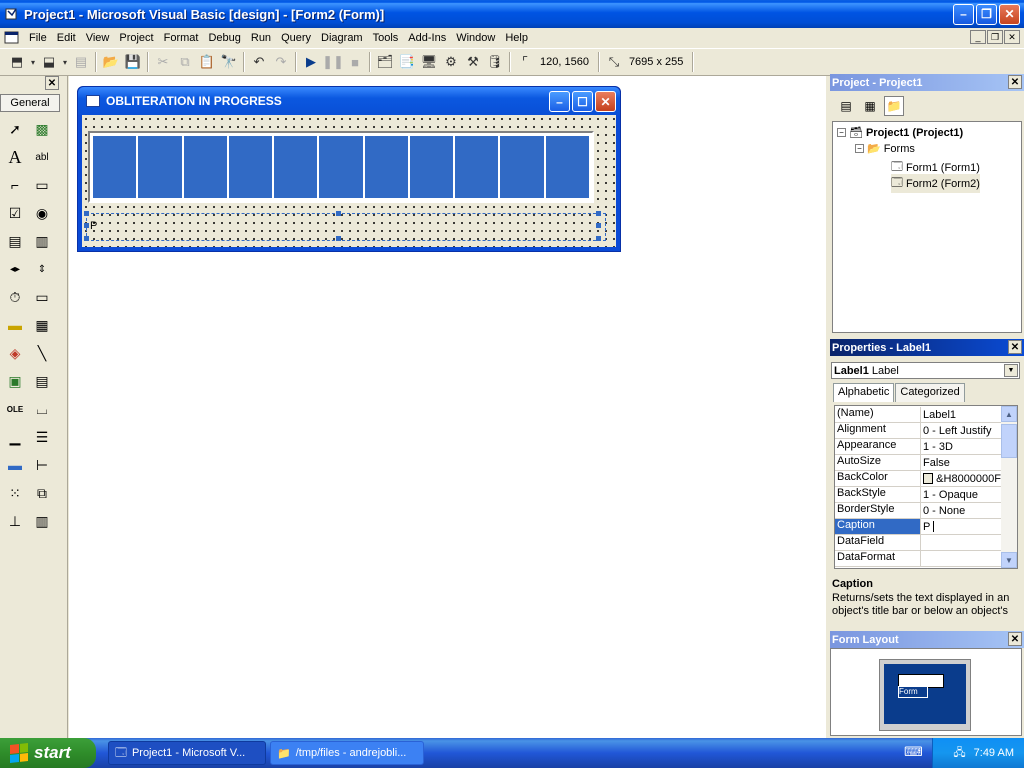 Image resolution: width=1024 pixels, height=768 pixels. What do you see at coordinates (15, 381) in the screenshot?
I see `image-icon: ▣` at bounding box center [15, 381].